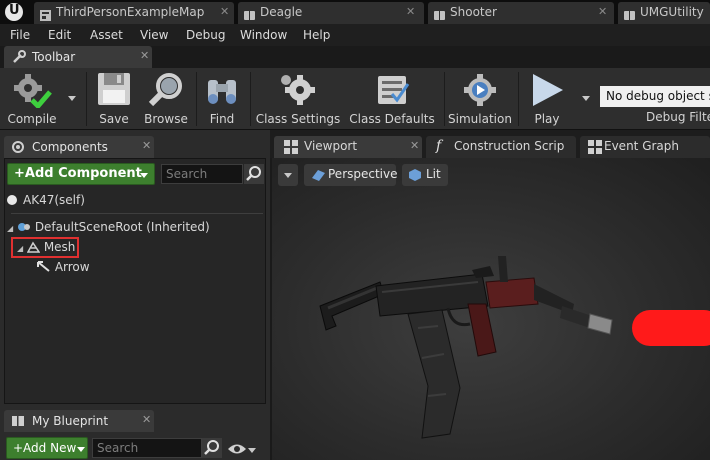  Describe the element at coordinates (509, 146) in the screenshot. I see `tab-construction-label: Construction Scrip` at that location.